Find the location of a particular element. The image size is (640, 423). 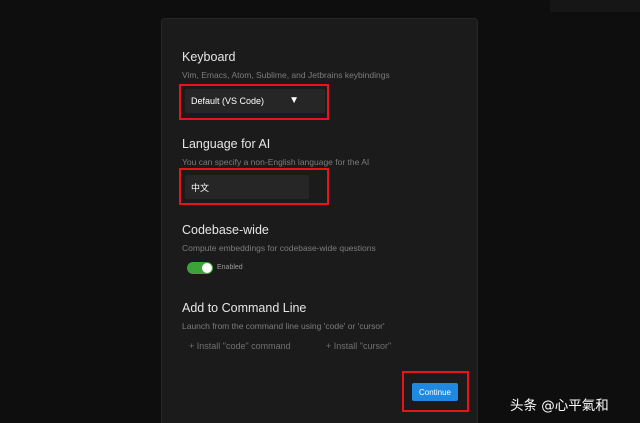

keybinding-select-value: Default (VS Code) is located at coordinates (228, 101).